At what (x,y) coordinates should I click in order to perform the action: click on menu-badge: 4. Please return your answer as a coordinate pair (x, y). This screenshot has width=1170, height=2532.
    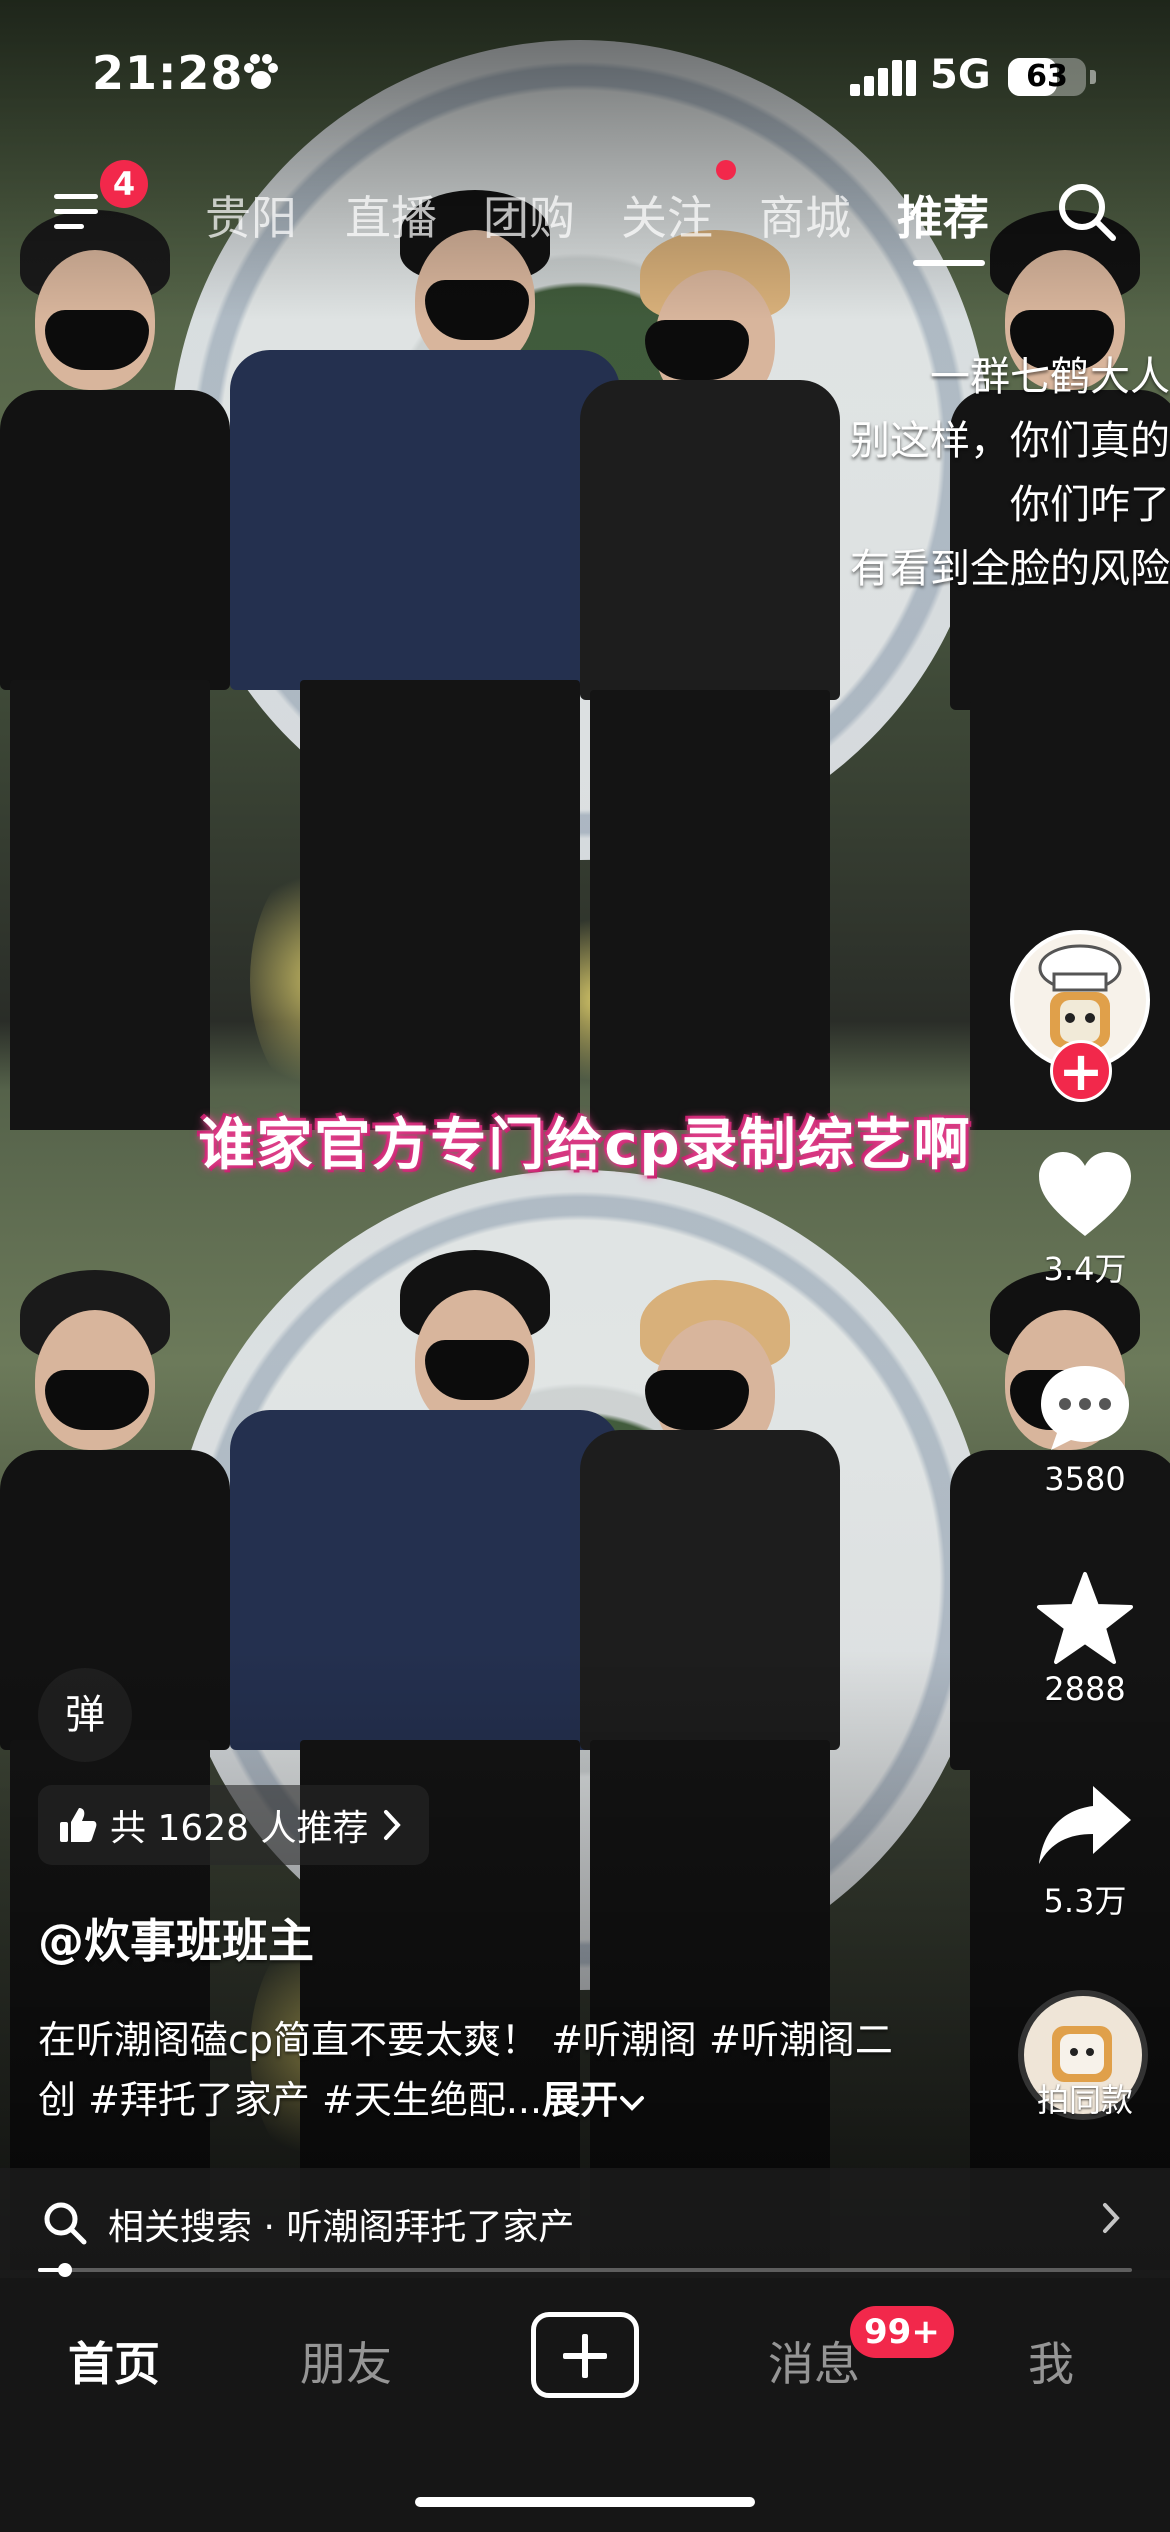
    Looking at the image, I should click on (124, 184).